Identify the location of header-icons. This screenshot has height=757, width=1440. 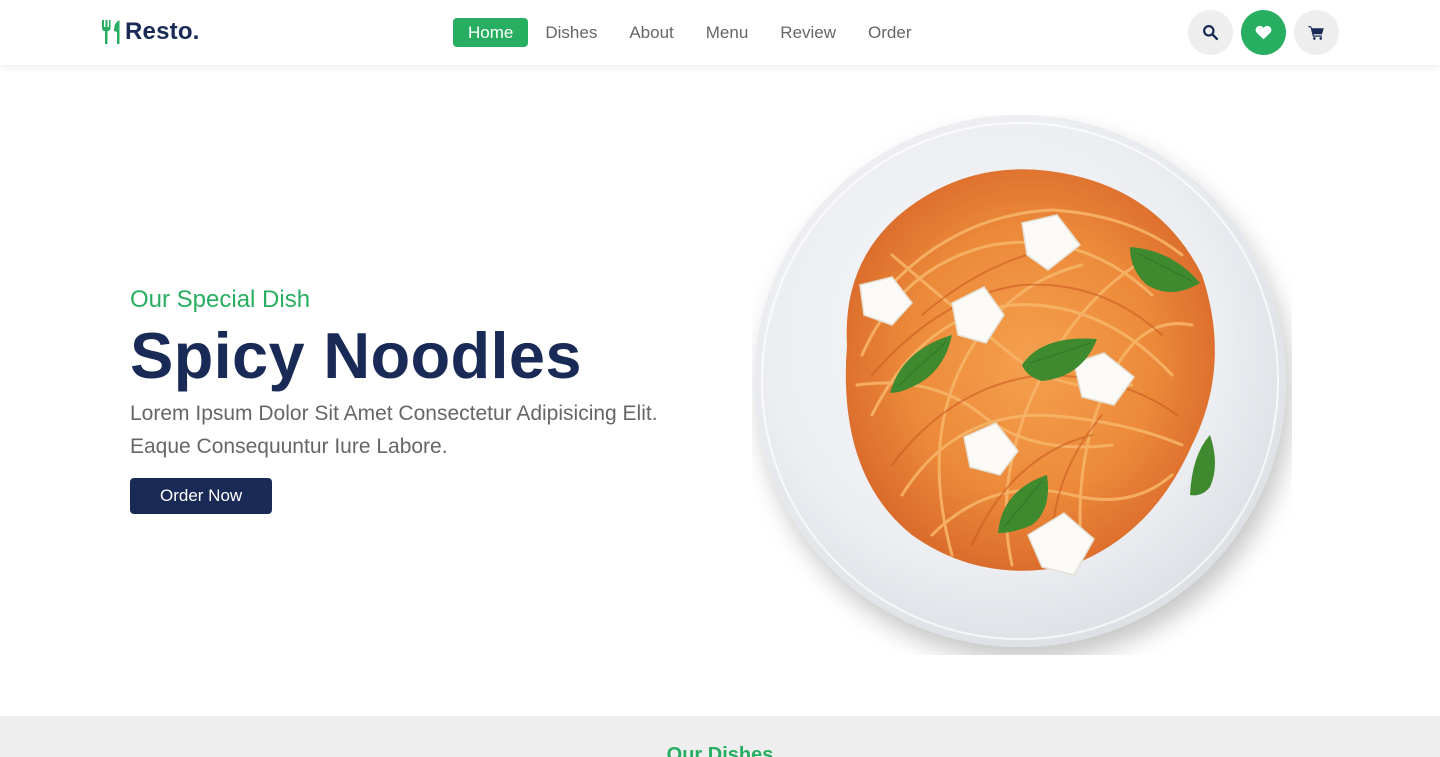
(1267, 32).